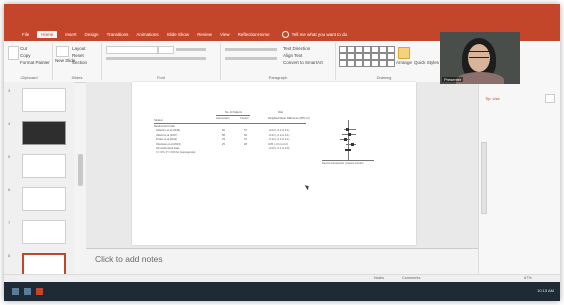 The image size is (564, 305). Describe the element at coordinates (223, 135) in the screenshot. I see `table-cell-n1: 58` at that location.